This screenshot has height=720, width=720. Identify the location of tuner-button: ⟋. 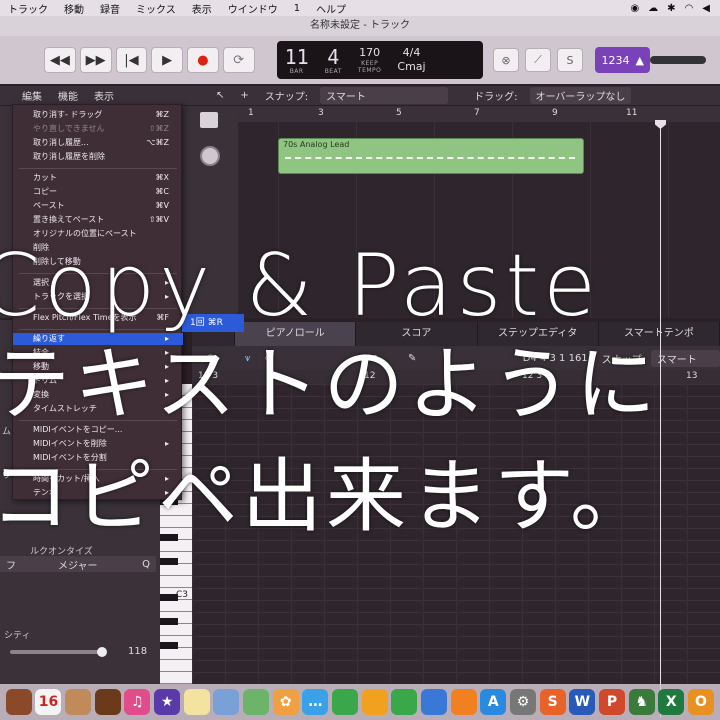
(537, 60).